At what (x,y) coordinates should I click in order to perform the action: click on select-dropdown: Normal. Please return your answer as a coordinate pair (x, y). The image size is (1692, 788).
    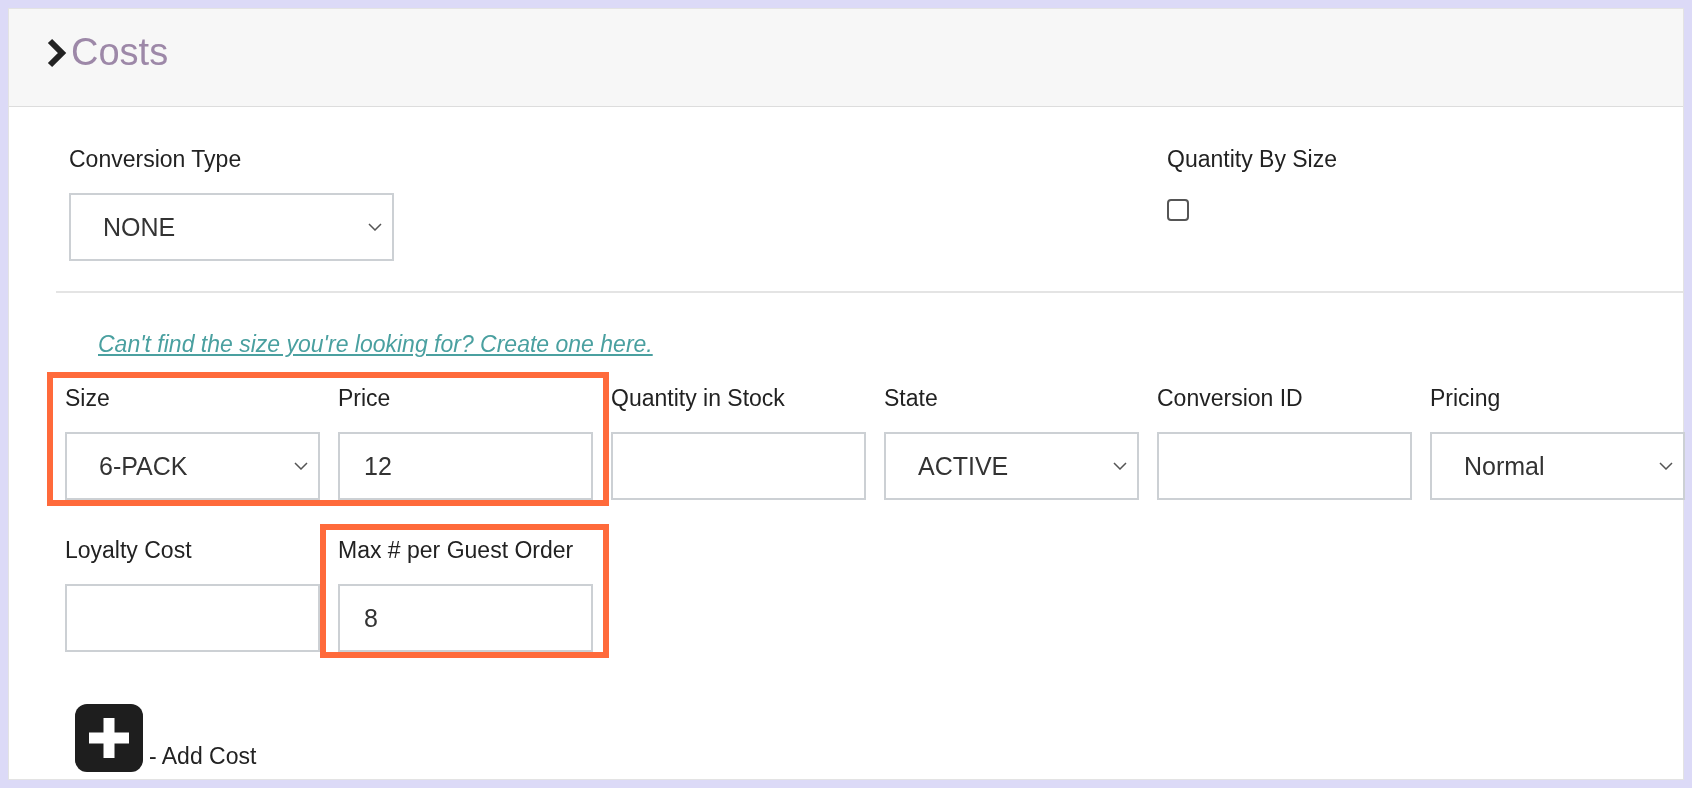
    Looking at the image, I should click on (1557, 466).